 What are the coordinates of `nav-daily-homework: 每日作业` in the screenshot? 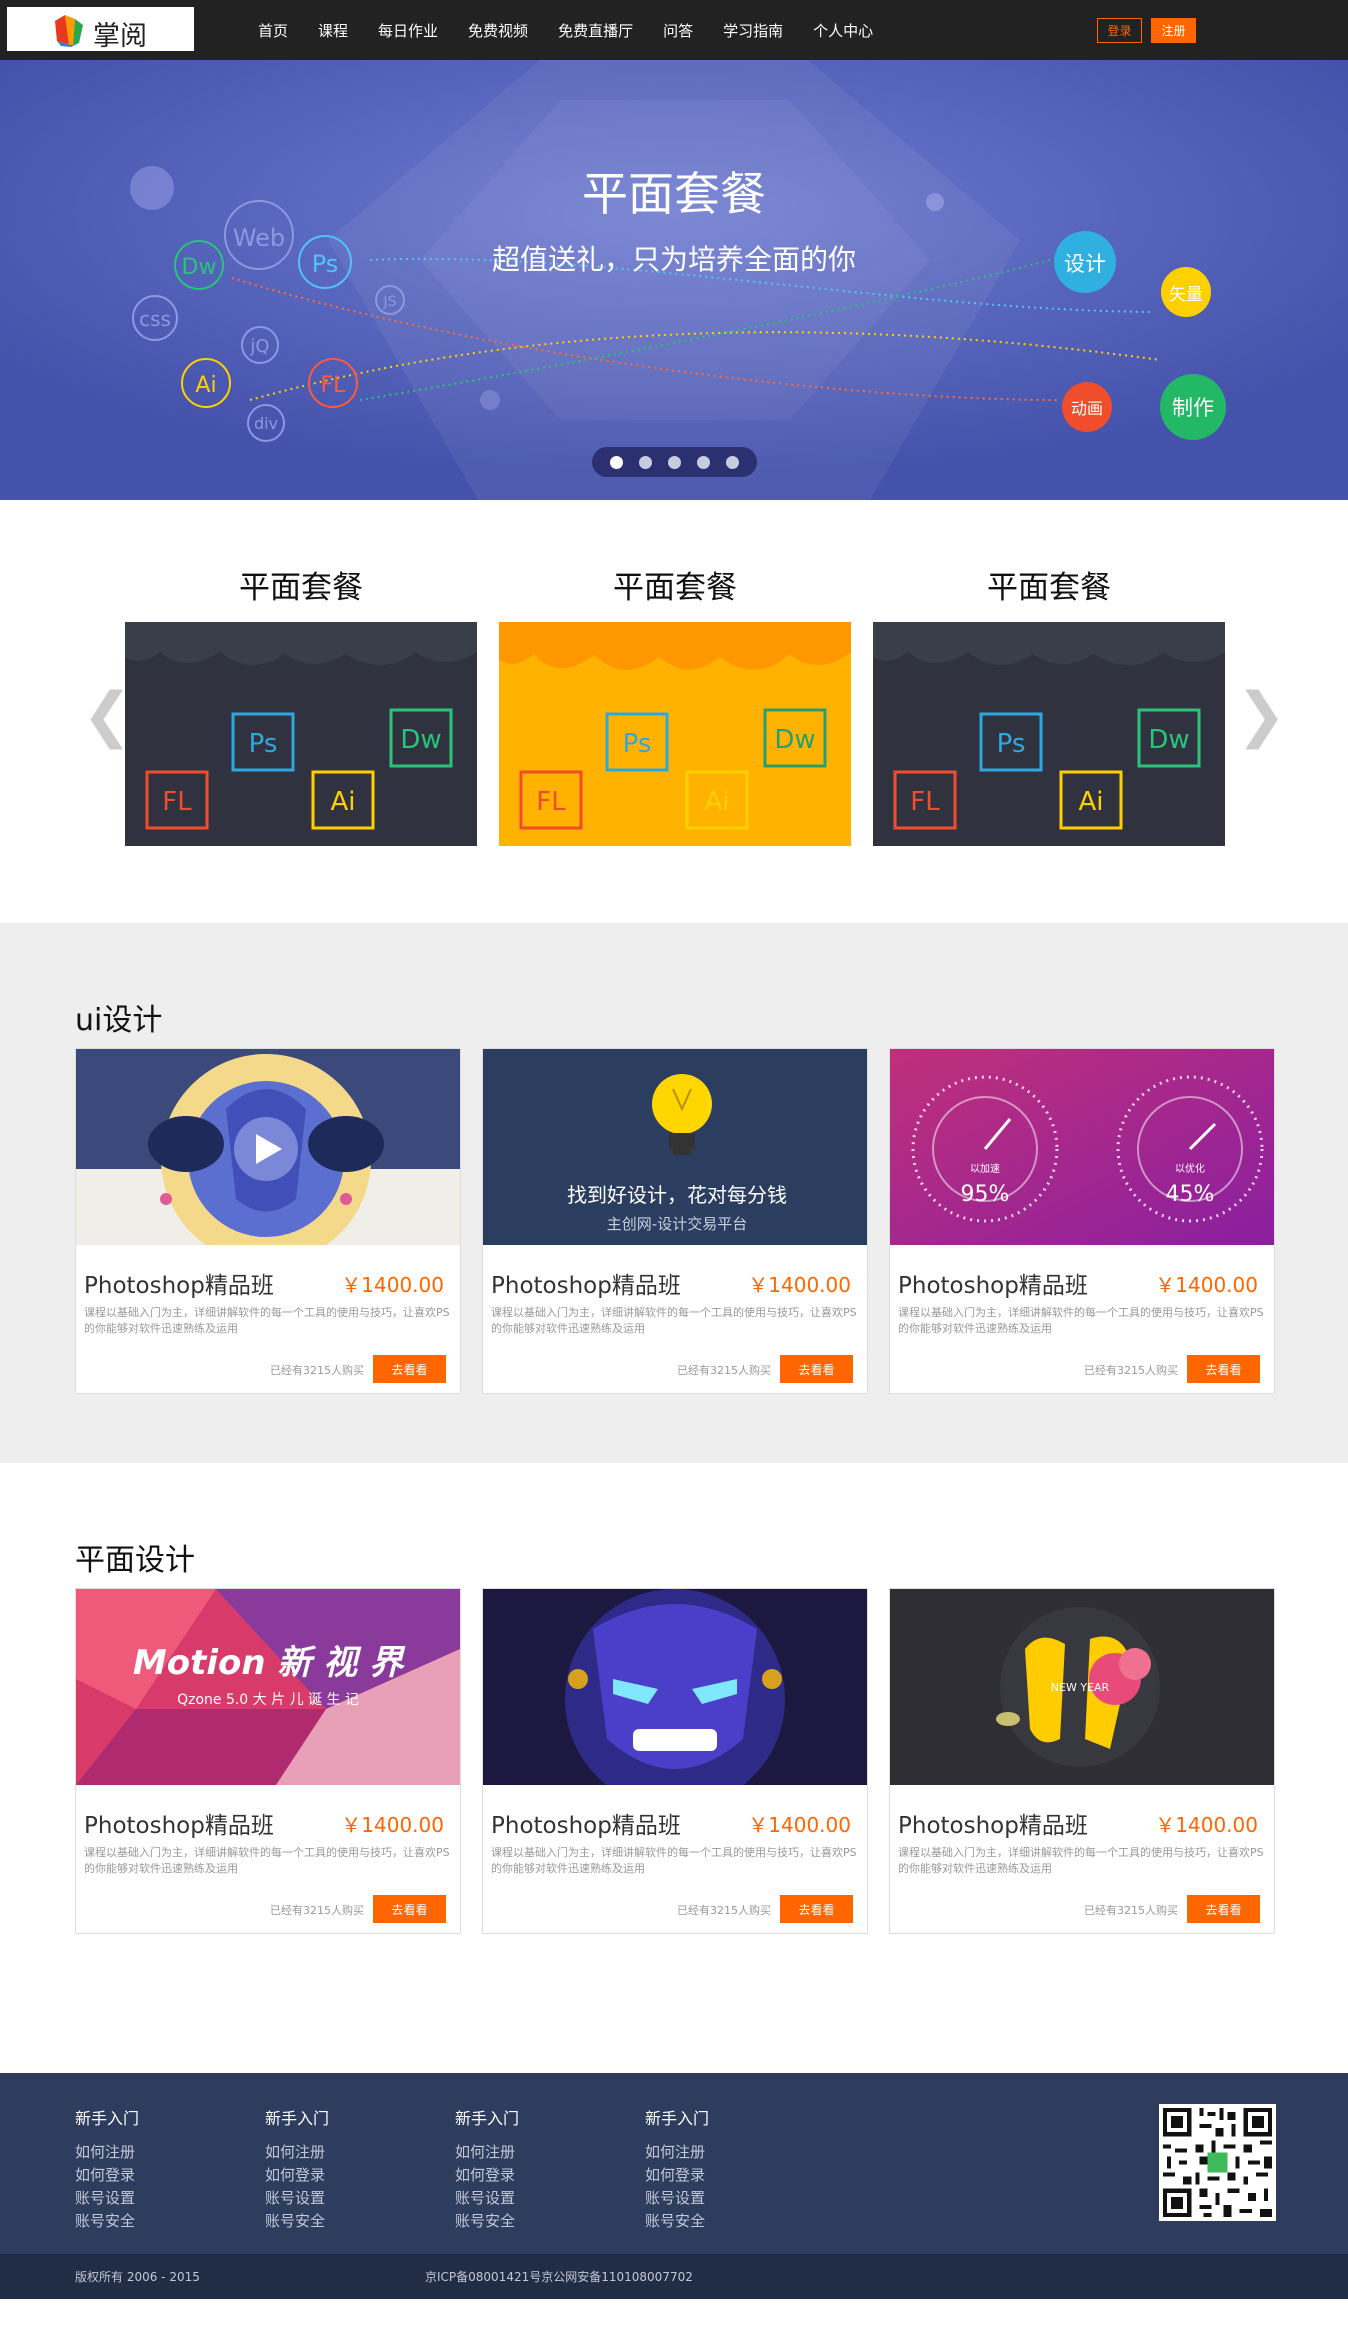 It's located at (408, 30).